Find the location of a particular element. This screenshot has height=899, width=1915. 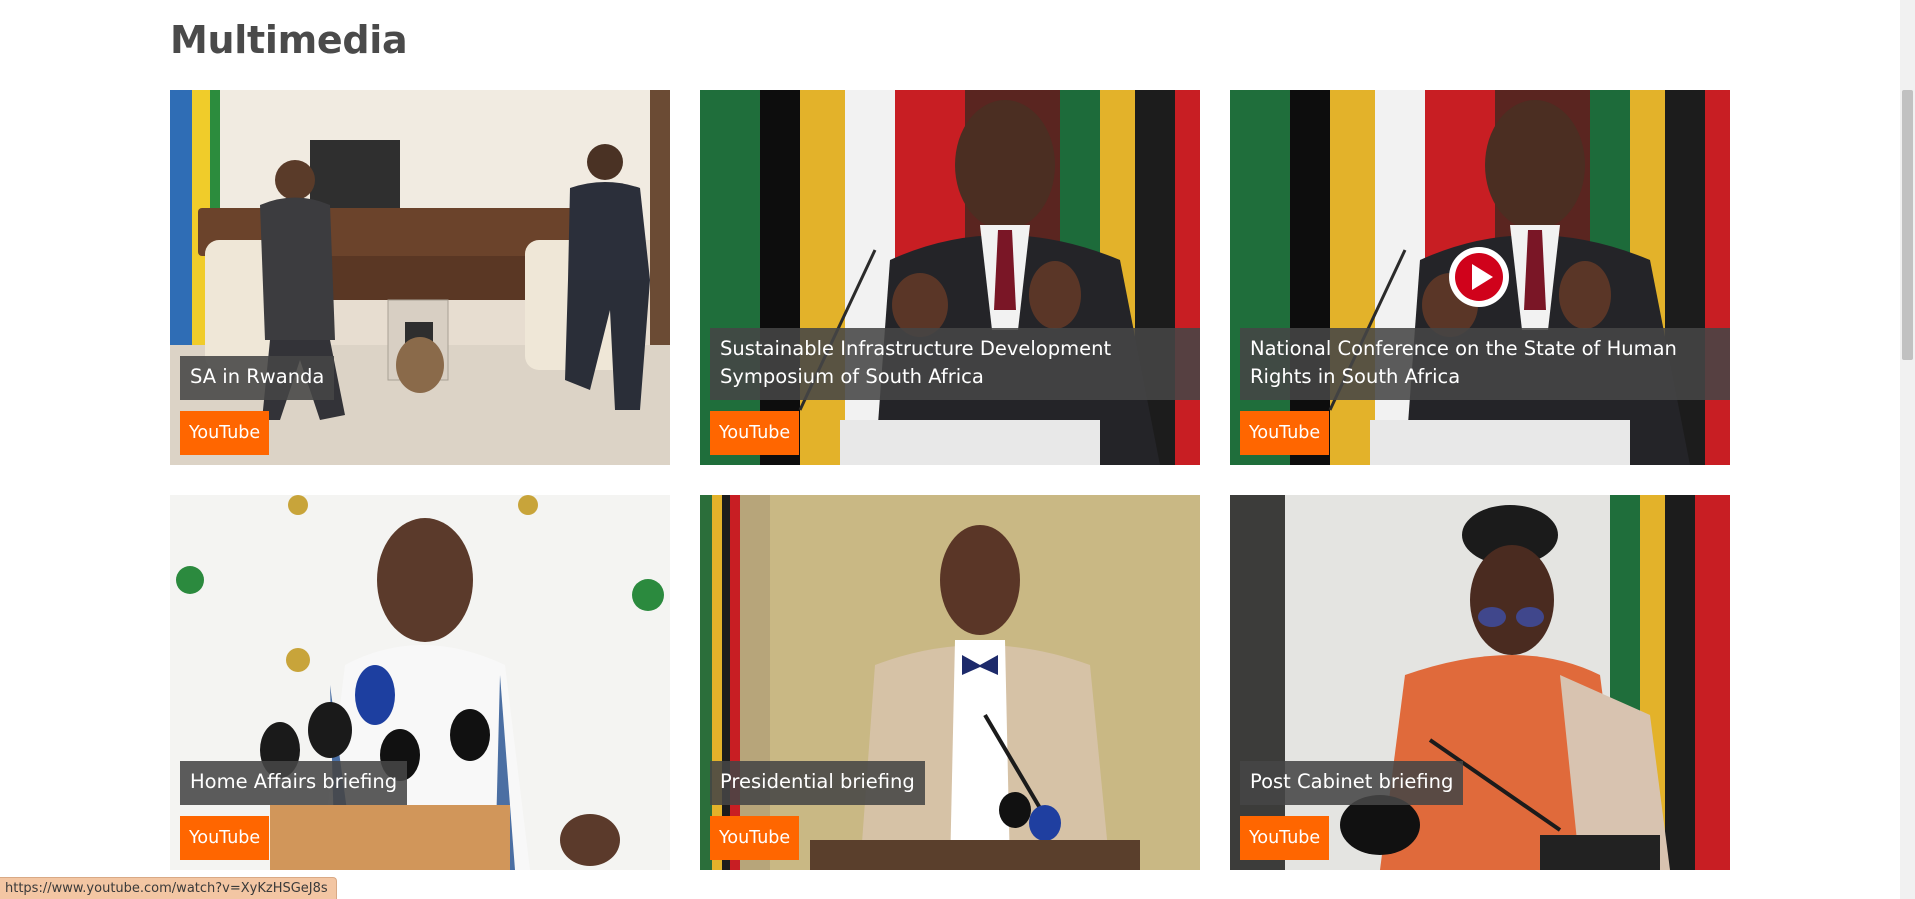

video-card: SA in Rwanda YouTube is located at coordinates (420, 277).